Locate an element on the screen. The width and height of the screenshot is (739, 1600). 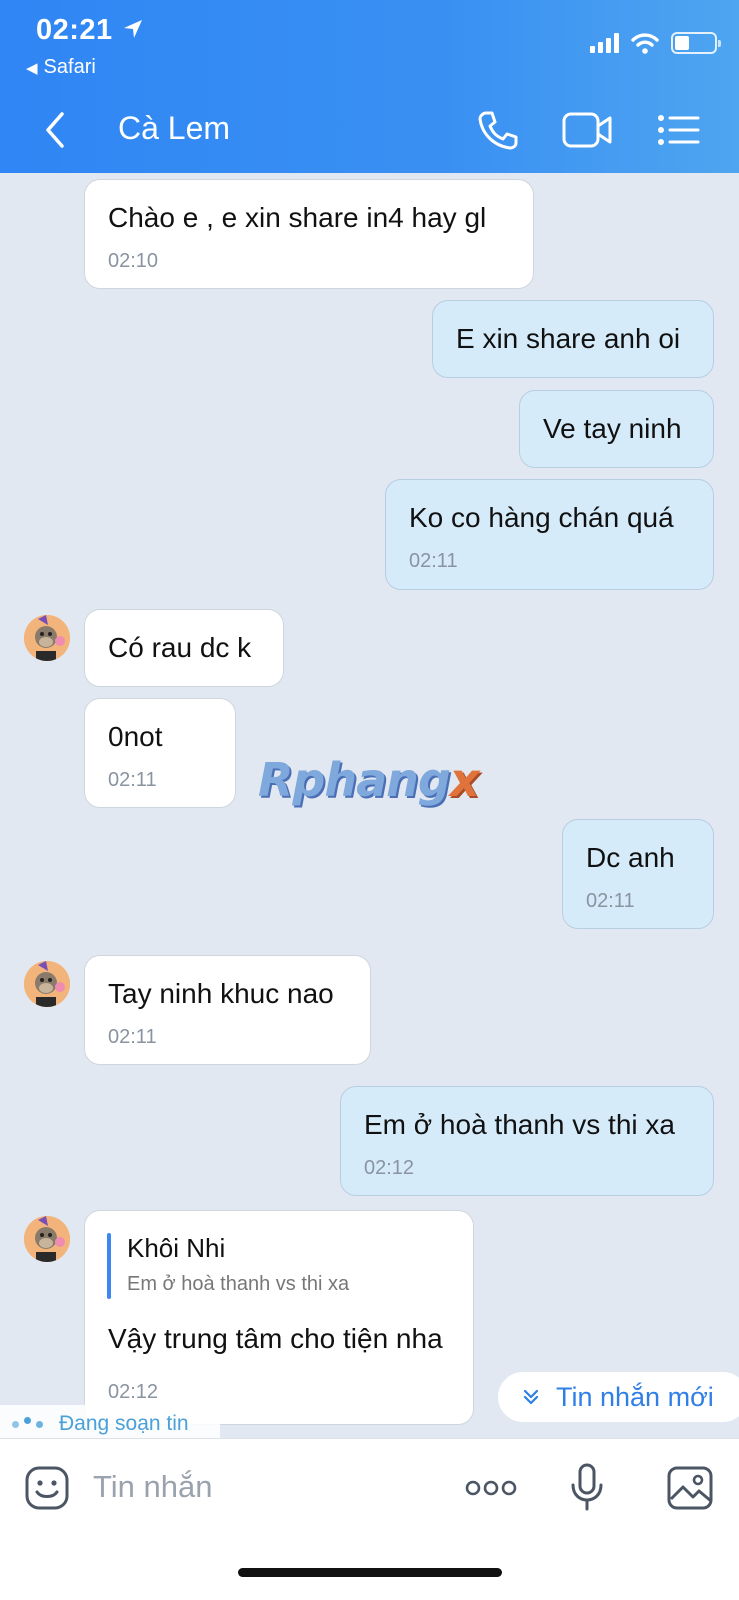
phone-icon is located at coordinates (498, 130).